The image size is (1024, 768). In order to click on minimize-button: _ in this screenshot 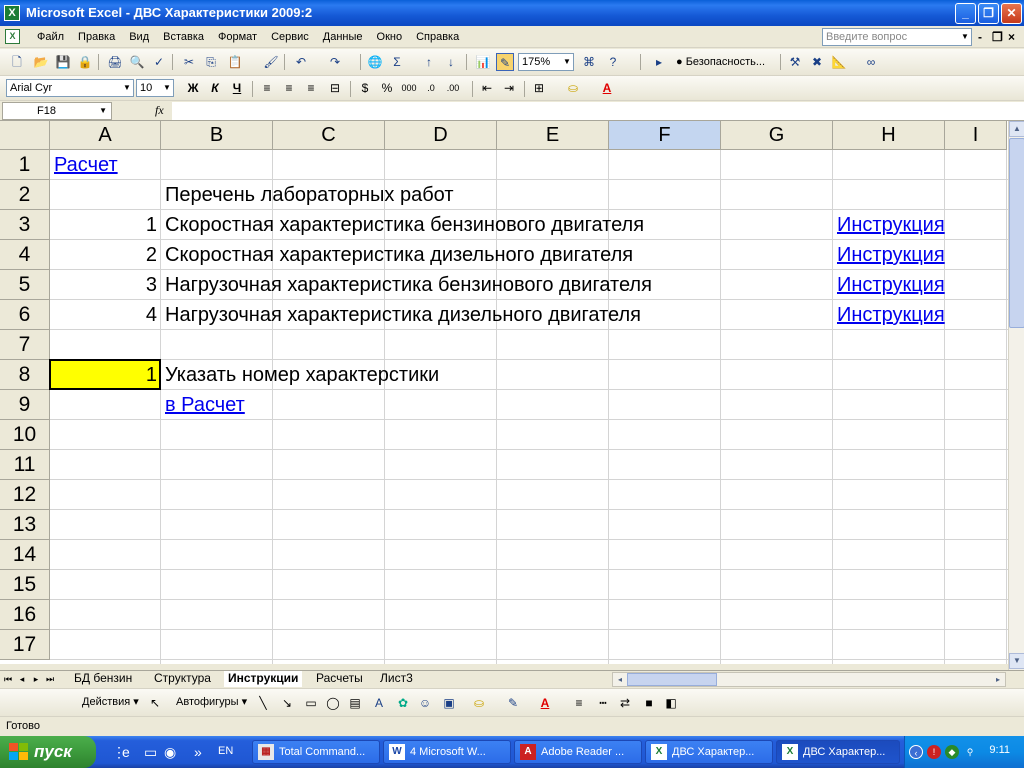, I will do `click(965, 13)`.